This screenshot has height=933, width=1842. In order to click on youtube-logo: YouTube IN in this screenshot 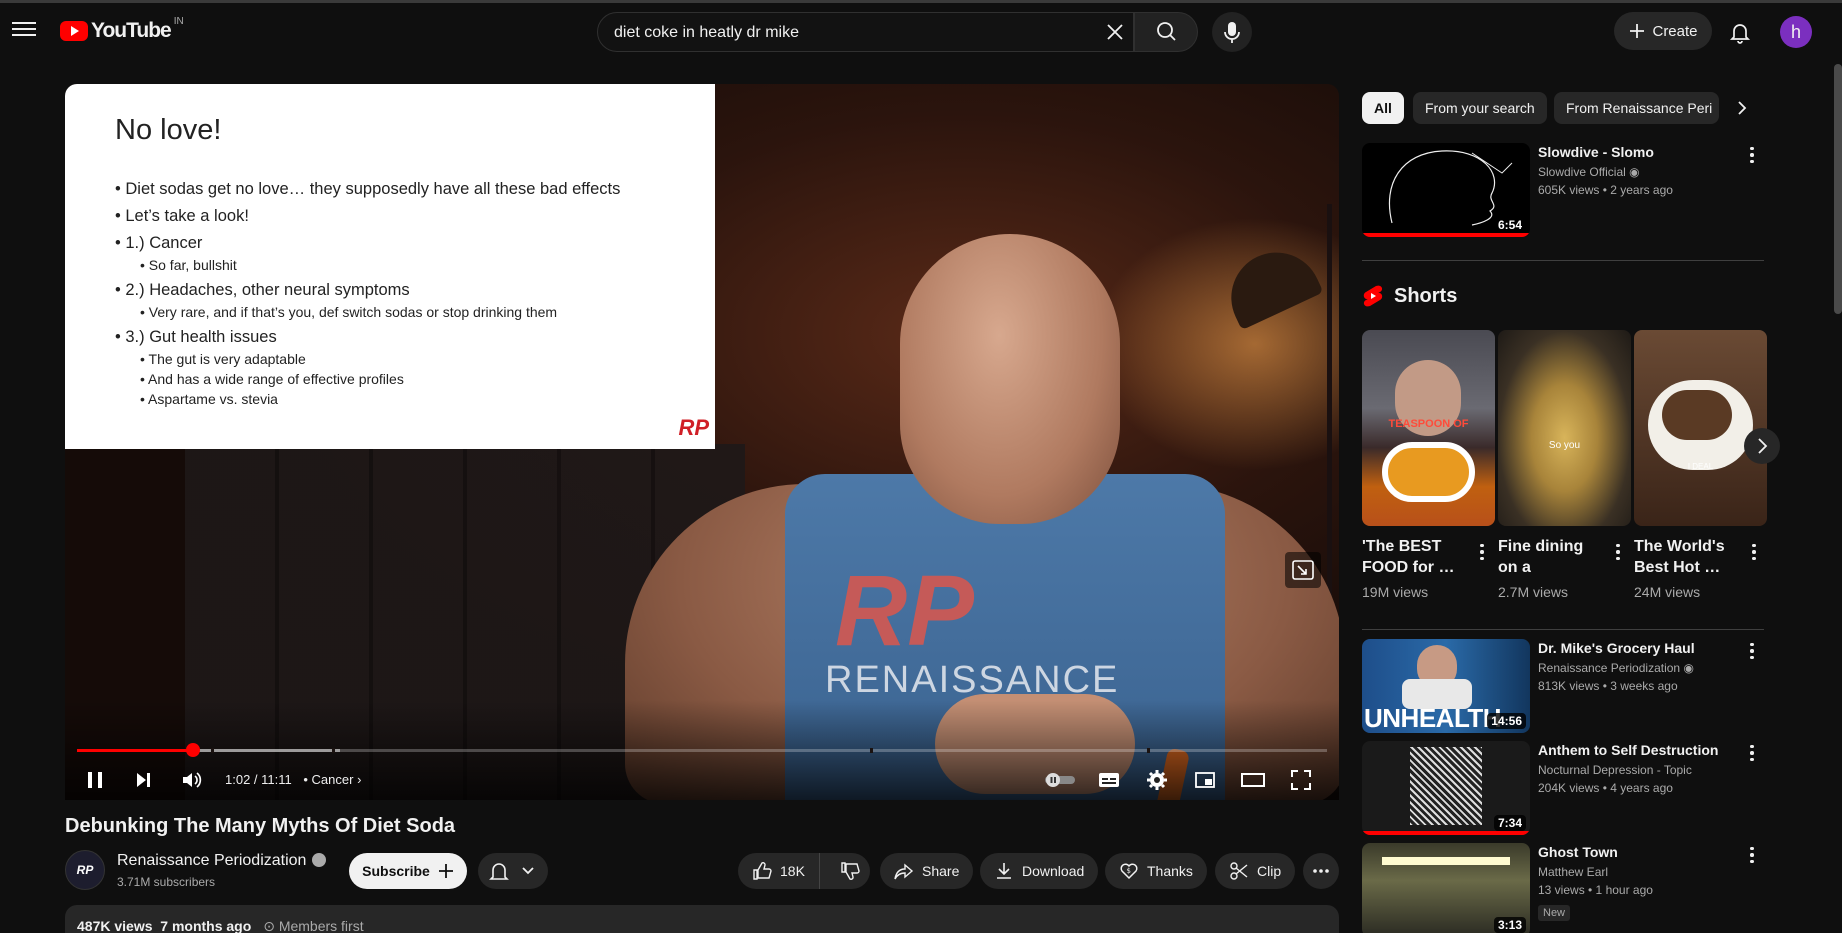, I will do `click(122, 29)`.